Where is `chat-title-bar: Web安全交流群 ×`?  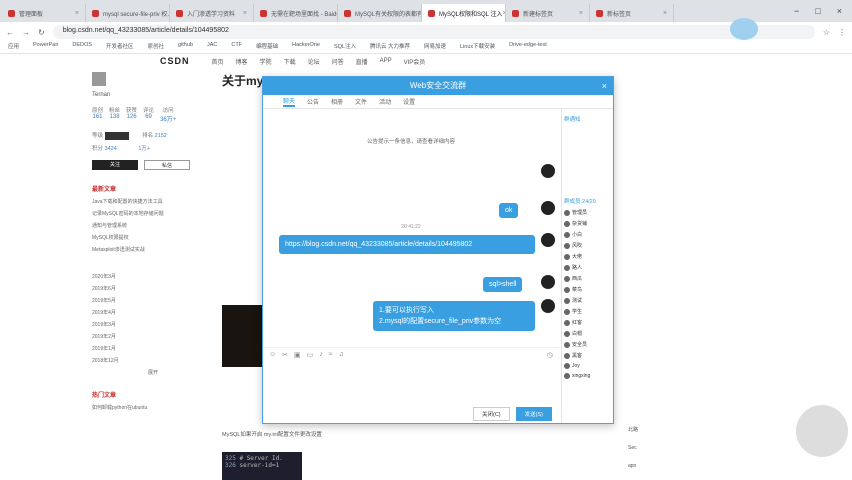 chat-title-bar: Web安全交流群 × is located at coordinates (438, 86).